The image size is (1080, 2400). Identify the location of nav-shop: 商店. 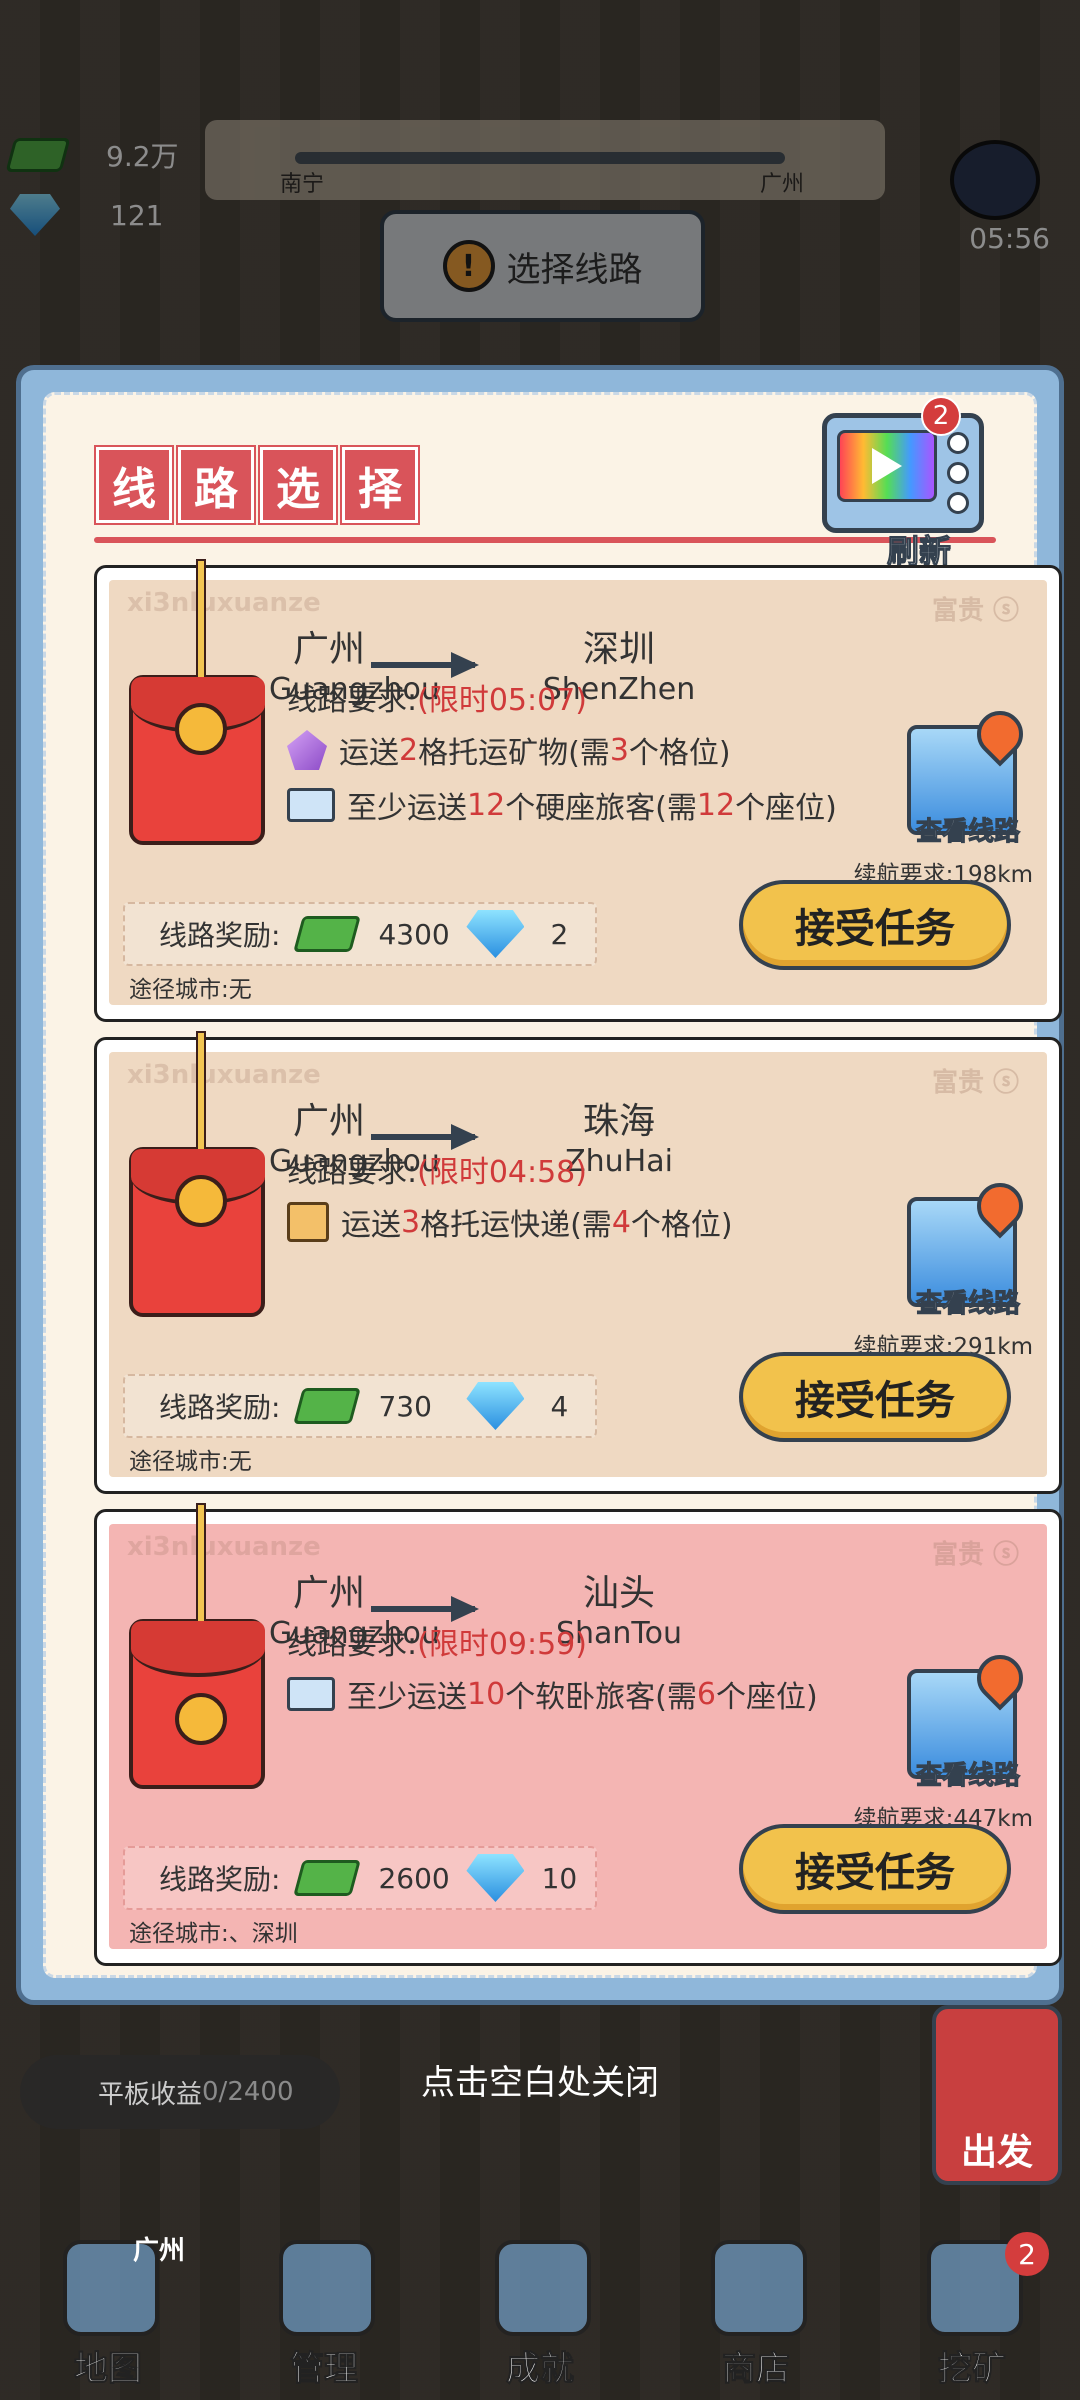
(756, 2310).